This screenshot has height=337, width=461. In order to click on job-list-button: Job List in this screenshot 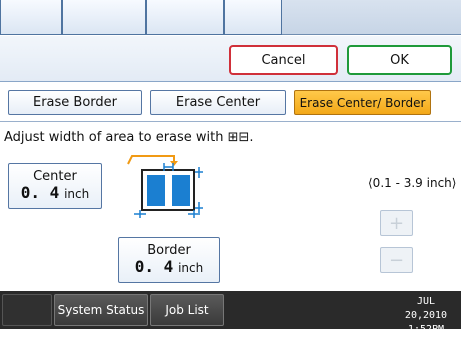, I will do `click(187, 310)`.